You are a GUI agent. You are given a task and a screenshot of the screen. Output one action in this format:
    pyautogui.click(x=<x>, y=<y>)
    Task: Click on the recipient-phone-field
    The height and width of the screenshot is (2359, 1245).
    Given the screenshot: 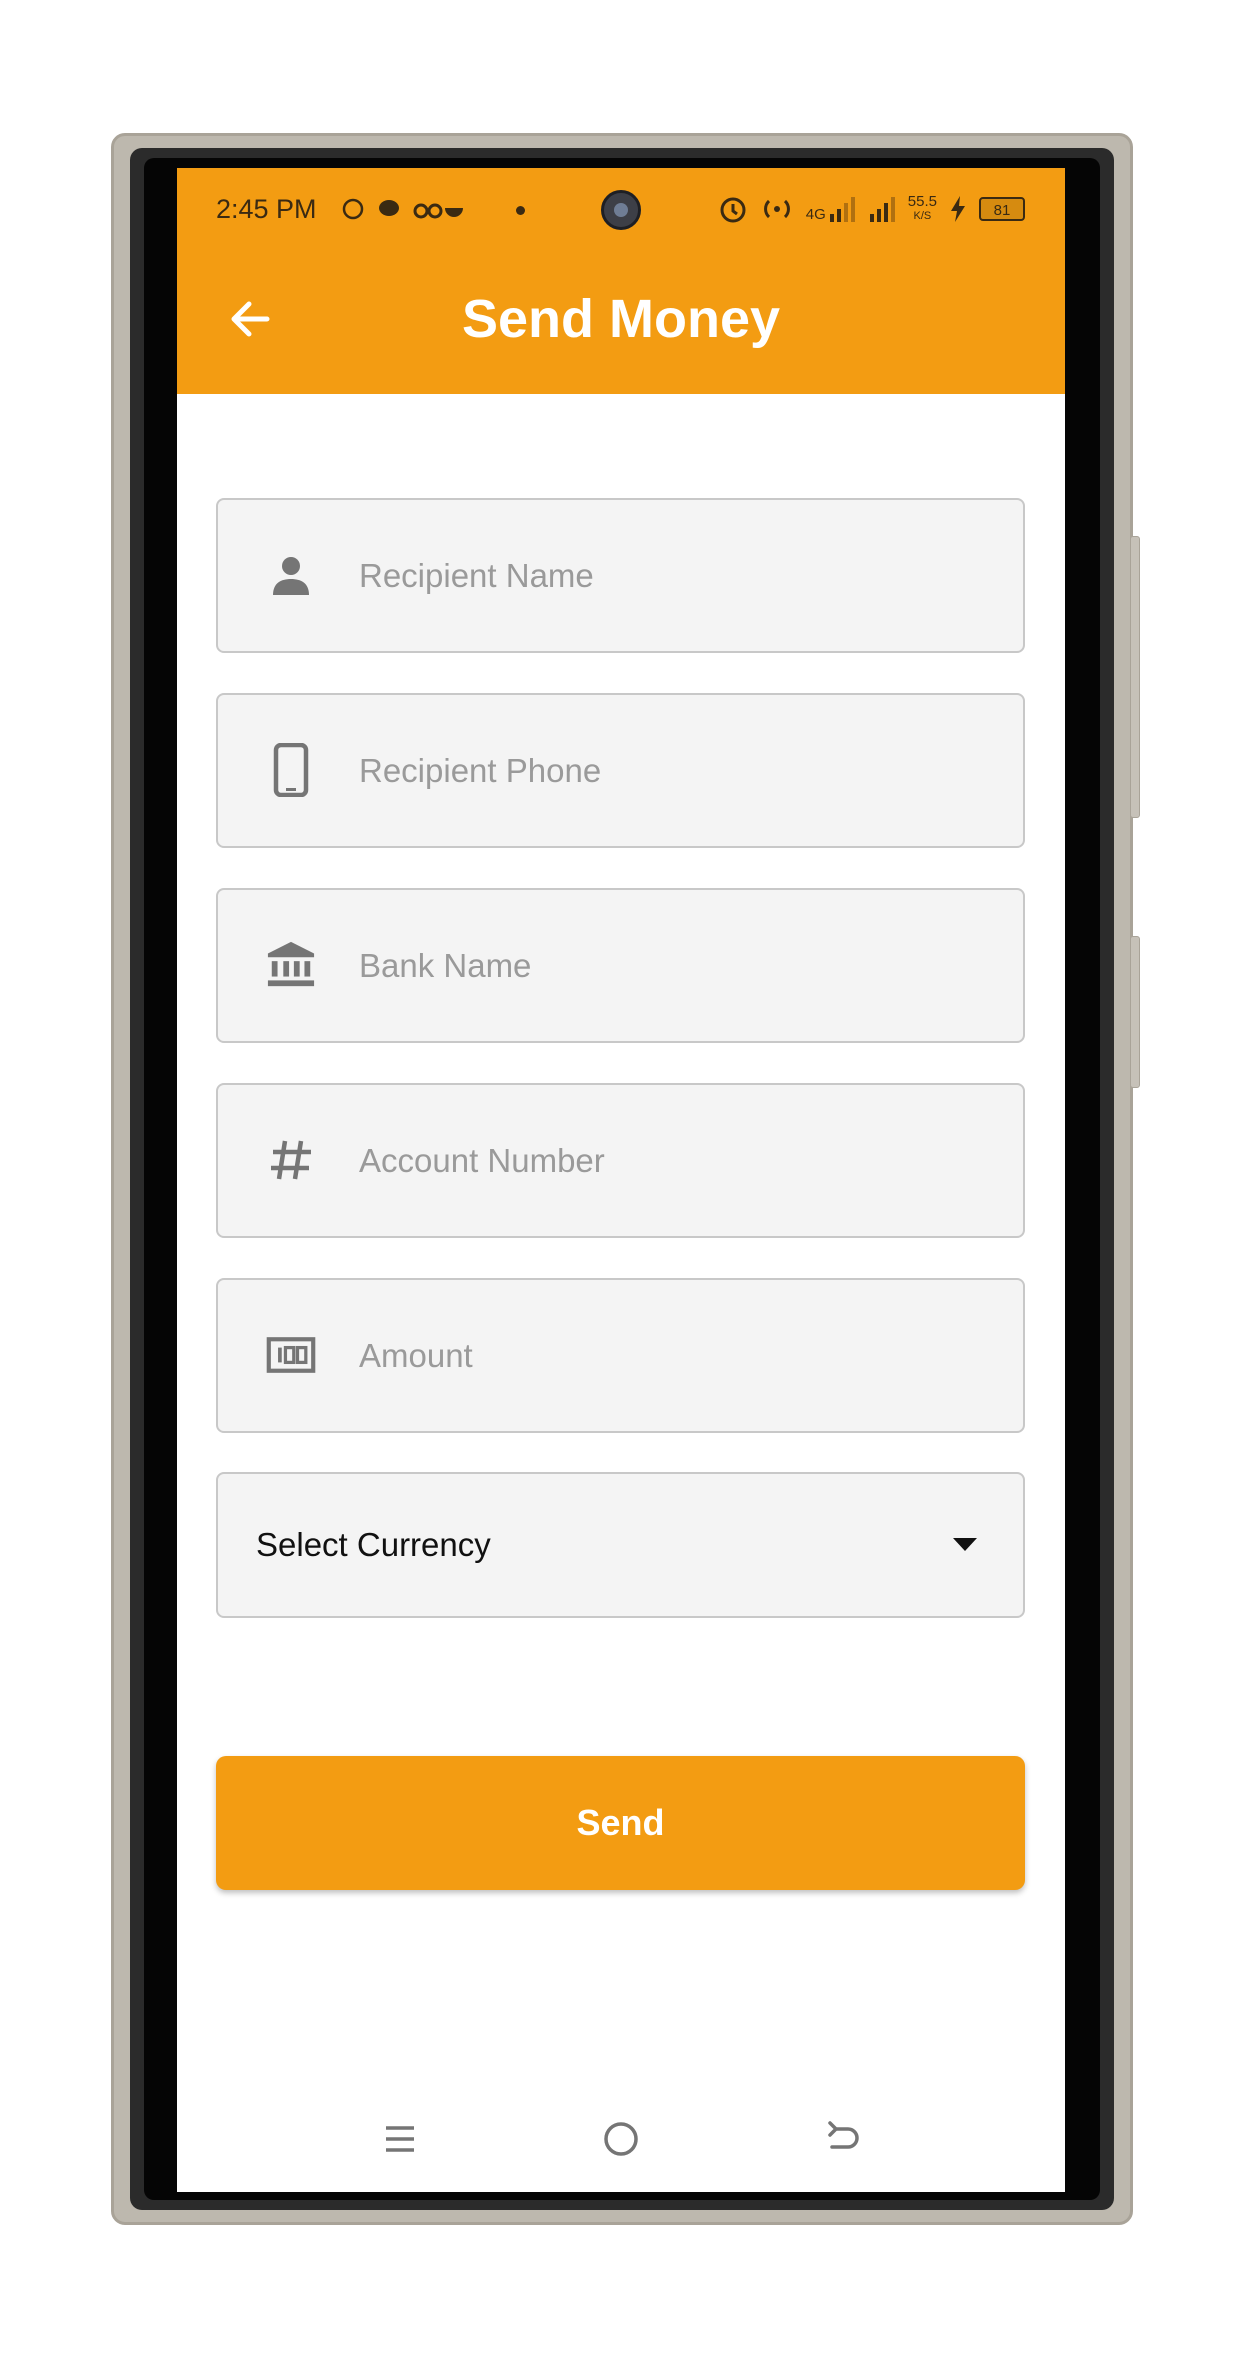 What is the action you would take?
    pyautogui.click(x=620, y=770)
    